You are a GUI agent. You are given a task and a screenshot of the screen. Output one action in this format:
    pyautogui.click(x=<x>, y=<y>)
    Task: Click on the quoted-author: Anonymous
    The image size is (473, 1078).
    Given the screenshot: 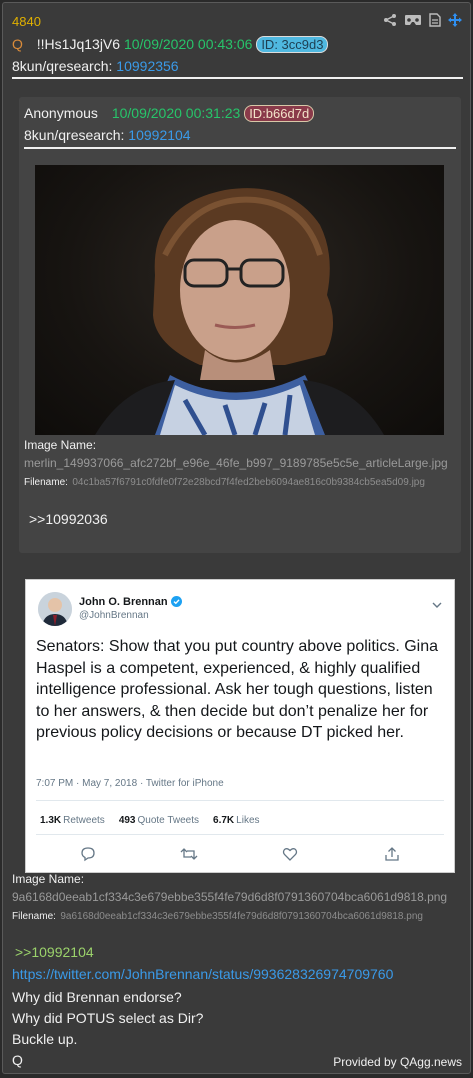 What is the action you would take?
    pyautogui.click(x=61, y=113)
    